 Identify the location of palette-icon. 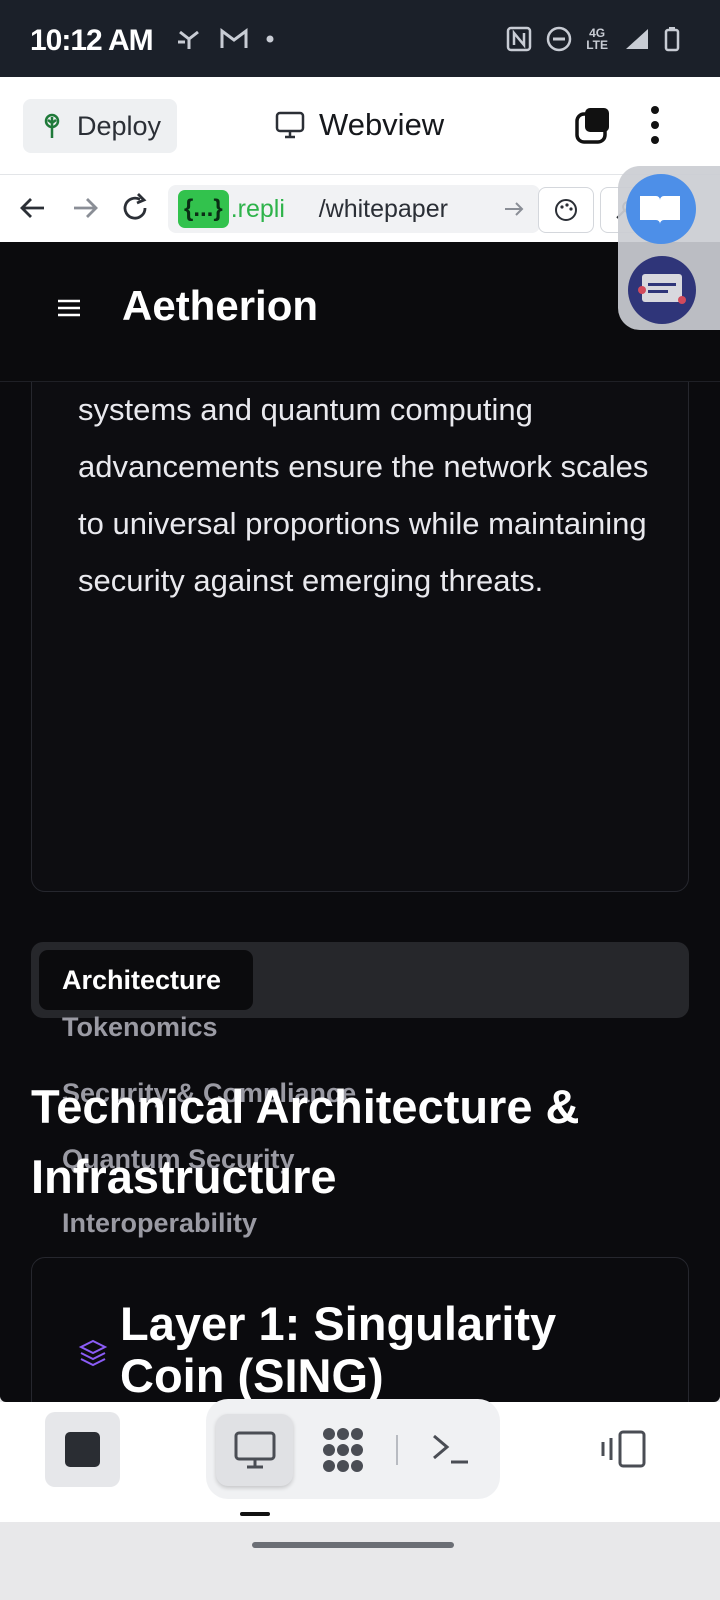
(566, 210).